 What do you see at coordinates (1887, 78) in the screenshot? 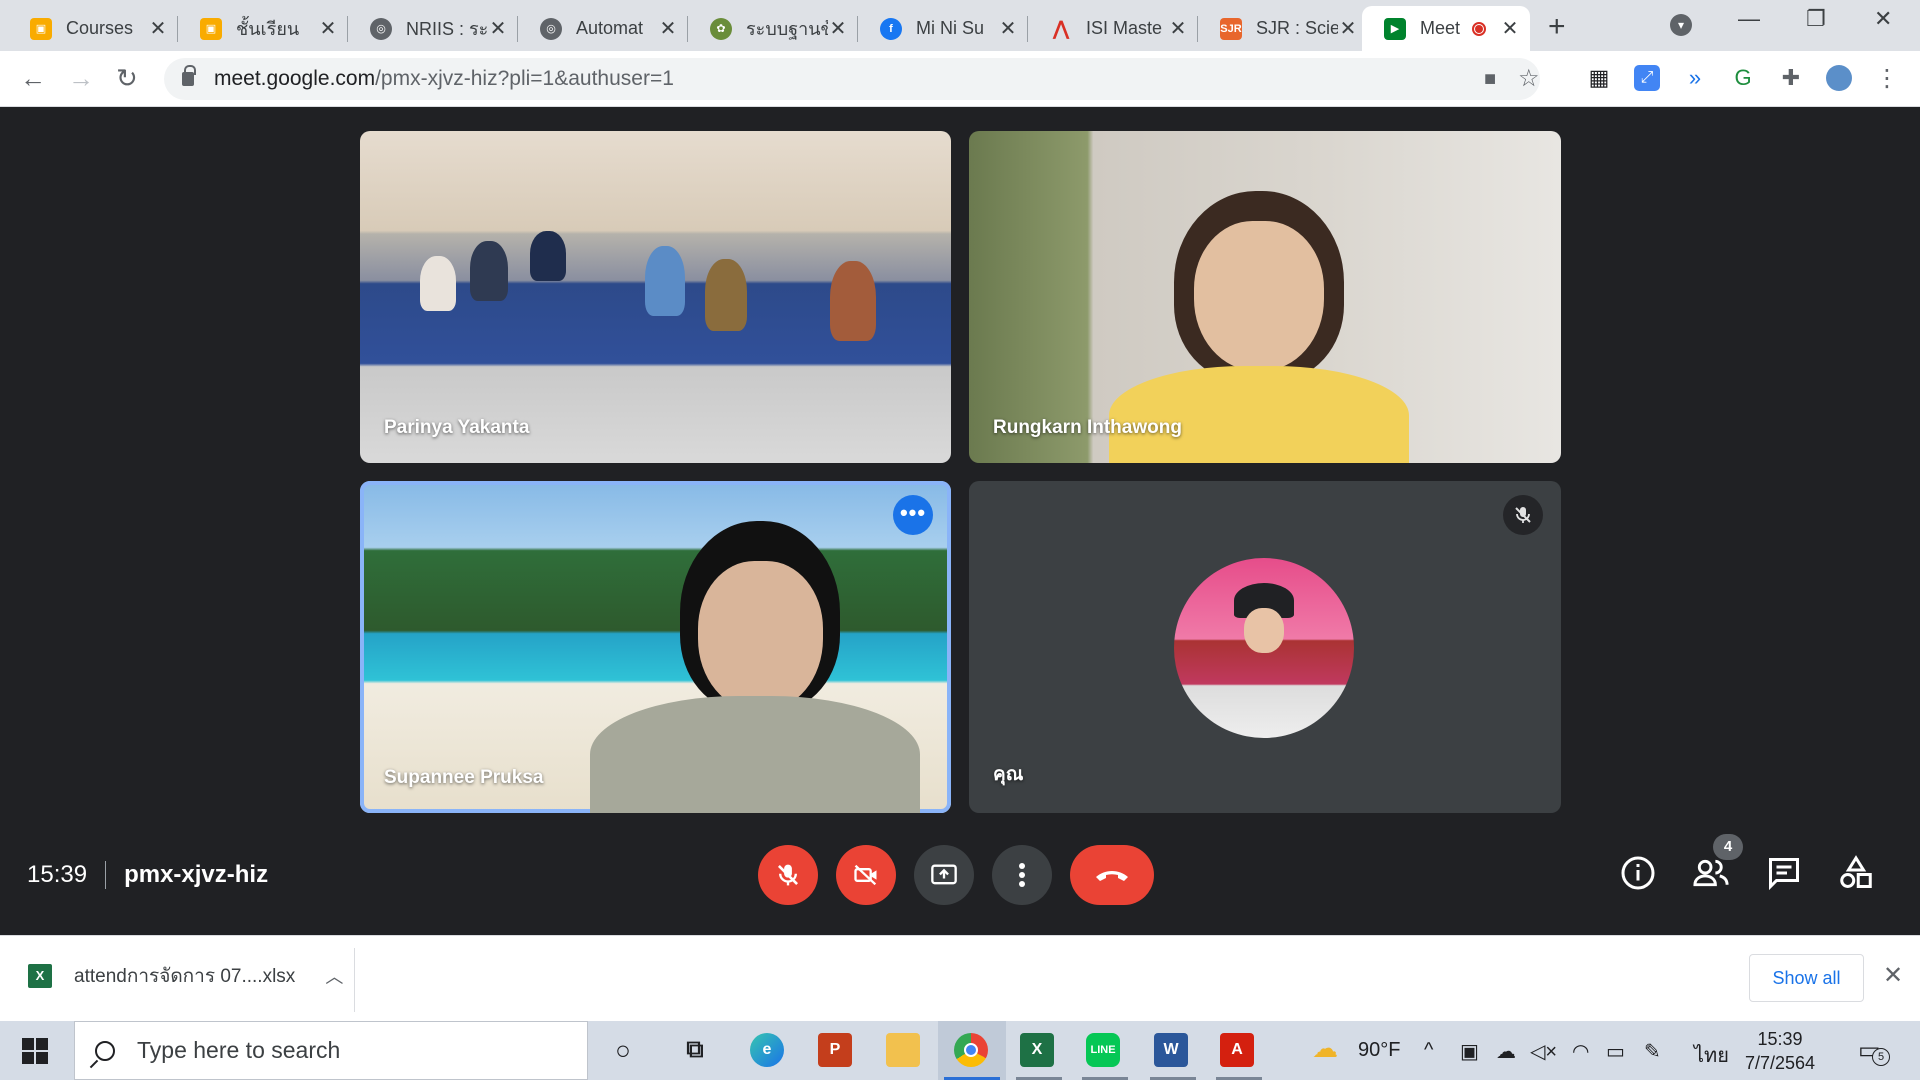
I see `more-menu-icon: ⋮` at bounding box center [1887, 78].